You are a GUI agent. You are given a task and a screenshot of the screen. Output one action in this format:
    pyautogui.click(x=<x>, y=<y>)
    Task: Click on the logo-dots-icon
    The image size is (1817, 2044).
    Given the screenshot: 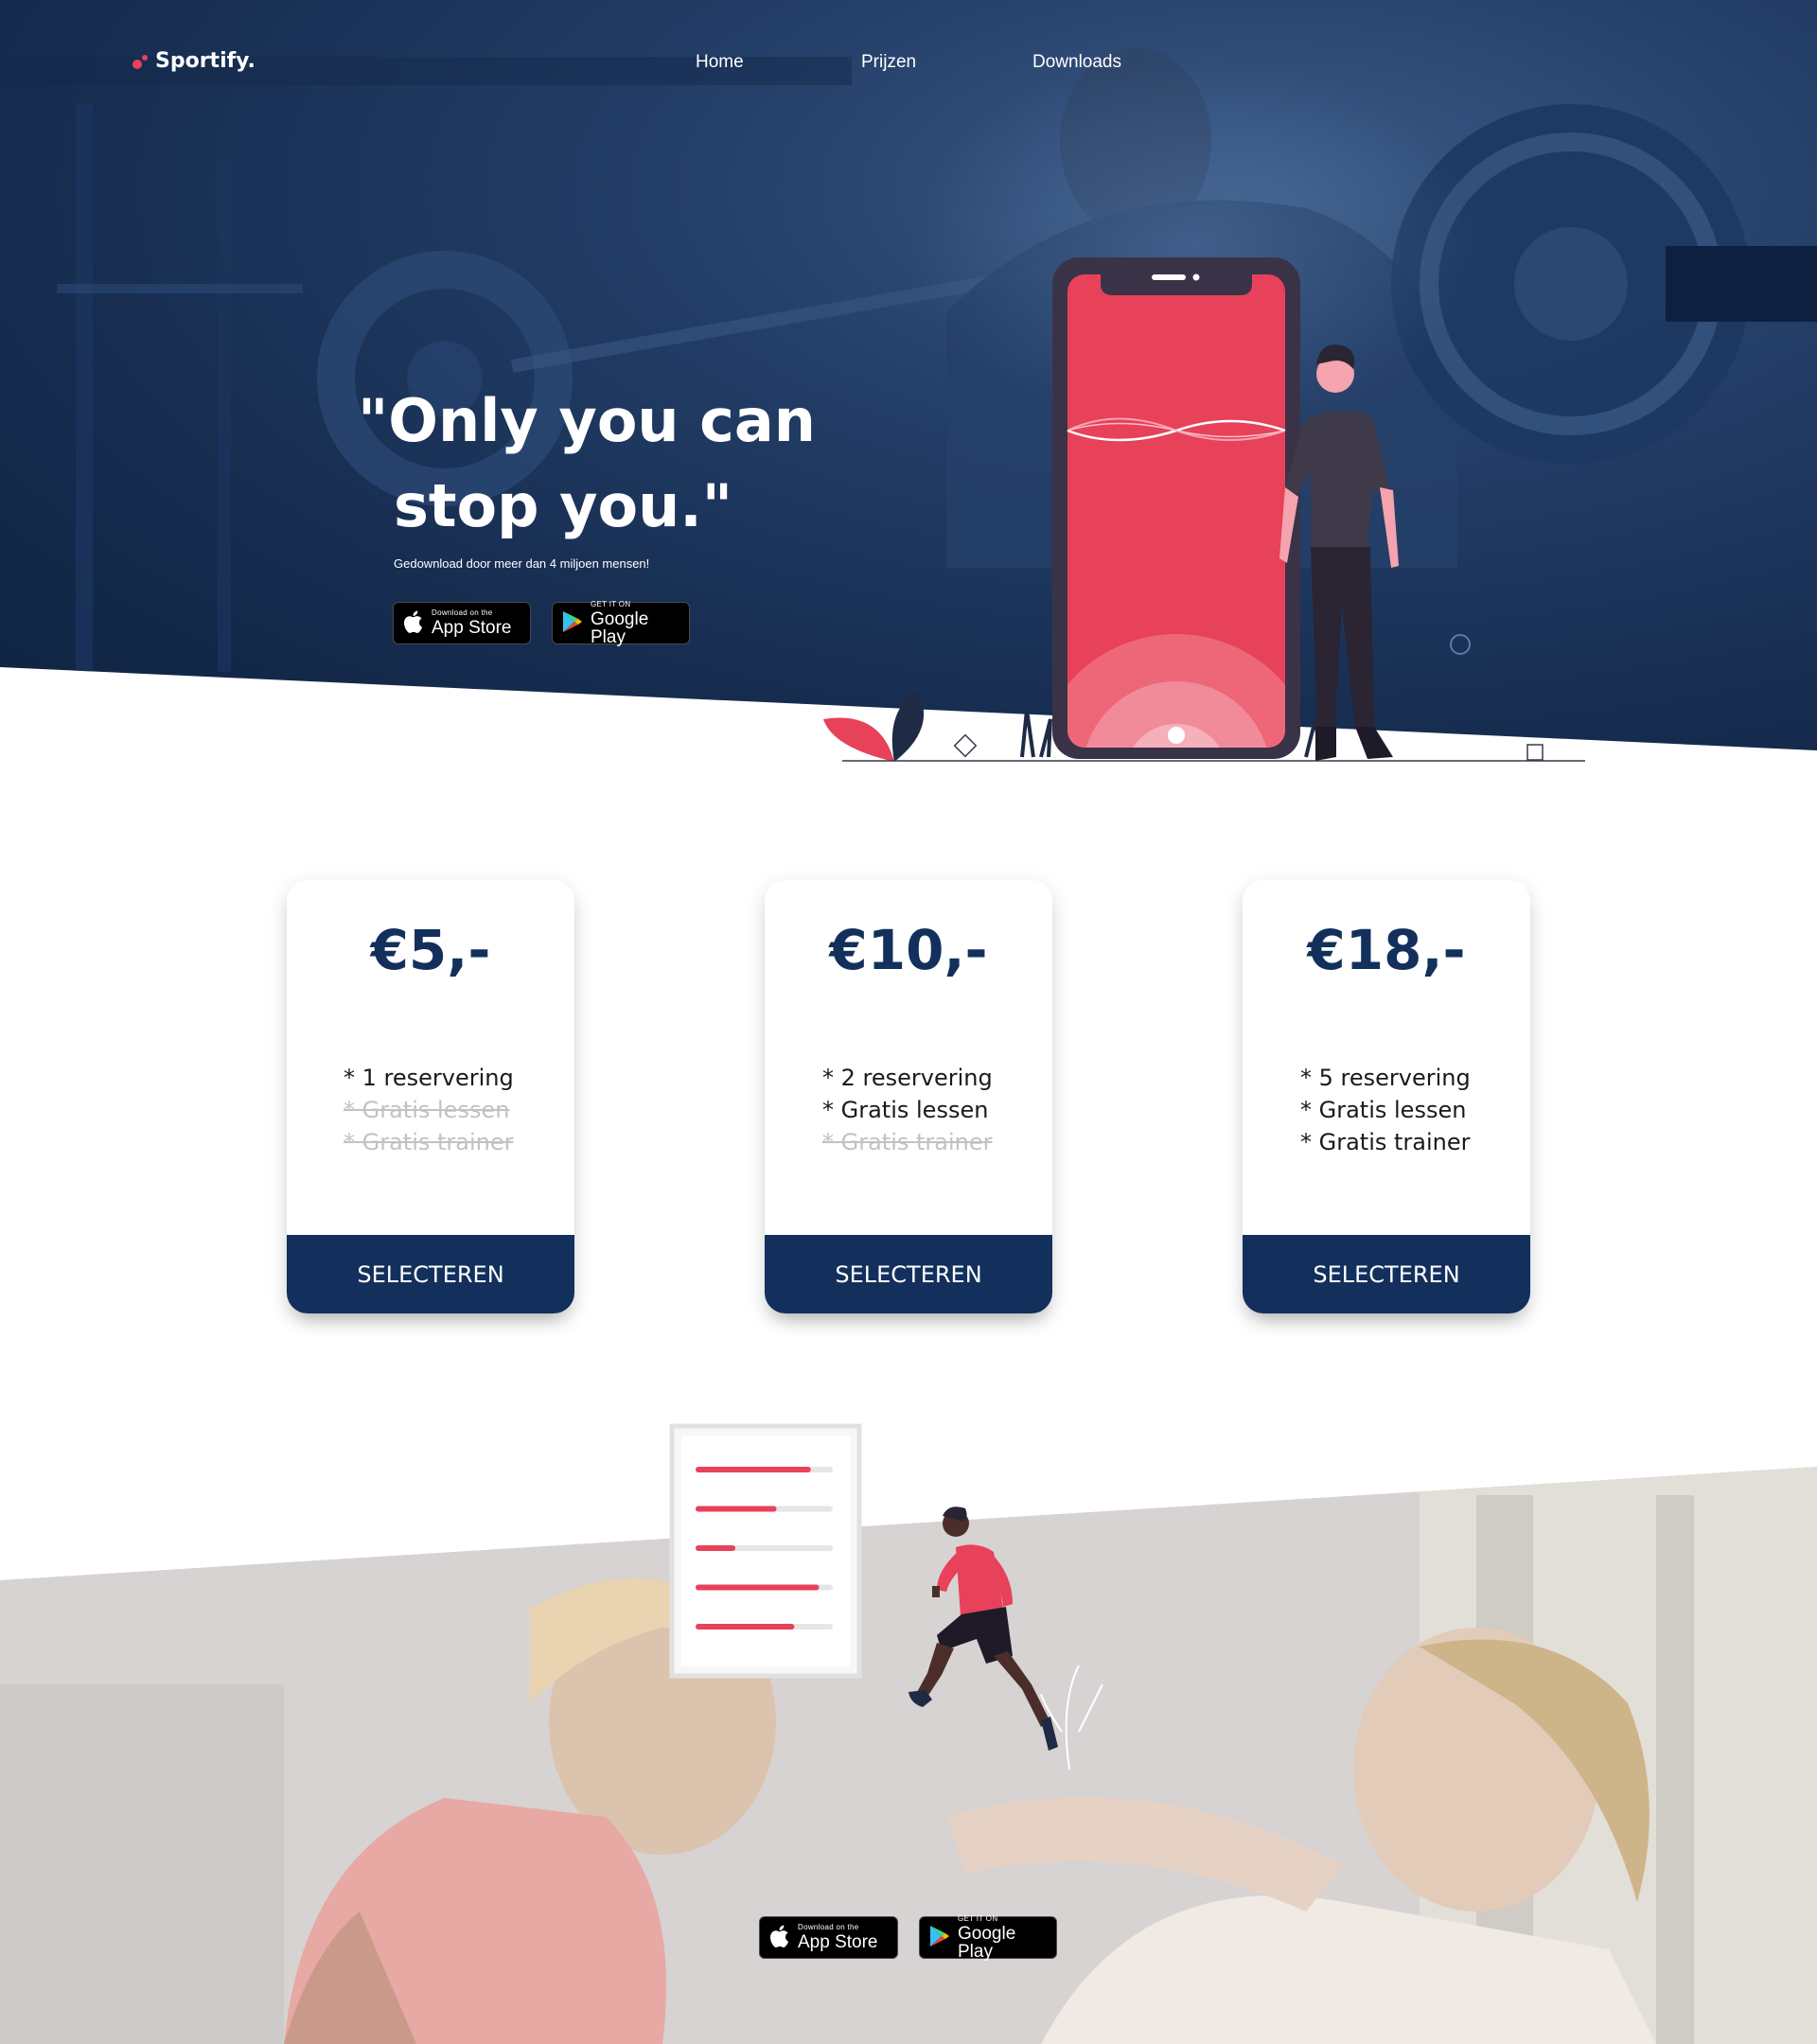 What is the action you would take?
    pyautogui.click(x=140, y=61)
    